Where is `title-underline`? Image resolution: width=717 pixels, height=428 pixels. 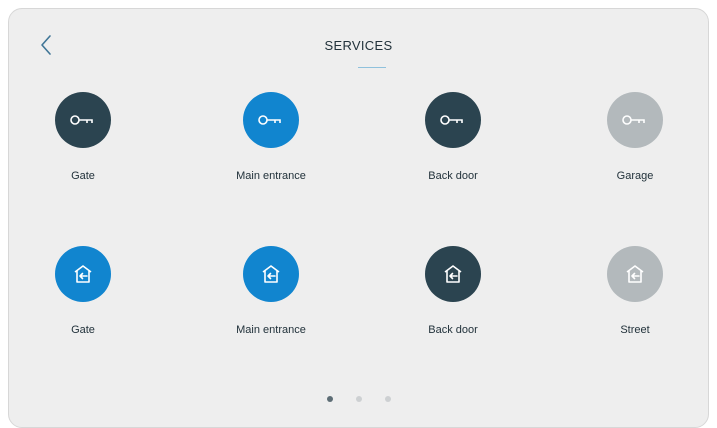
title-underline is located at coordinates (372, 67).